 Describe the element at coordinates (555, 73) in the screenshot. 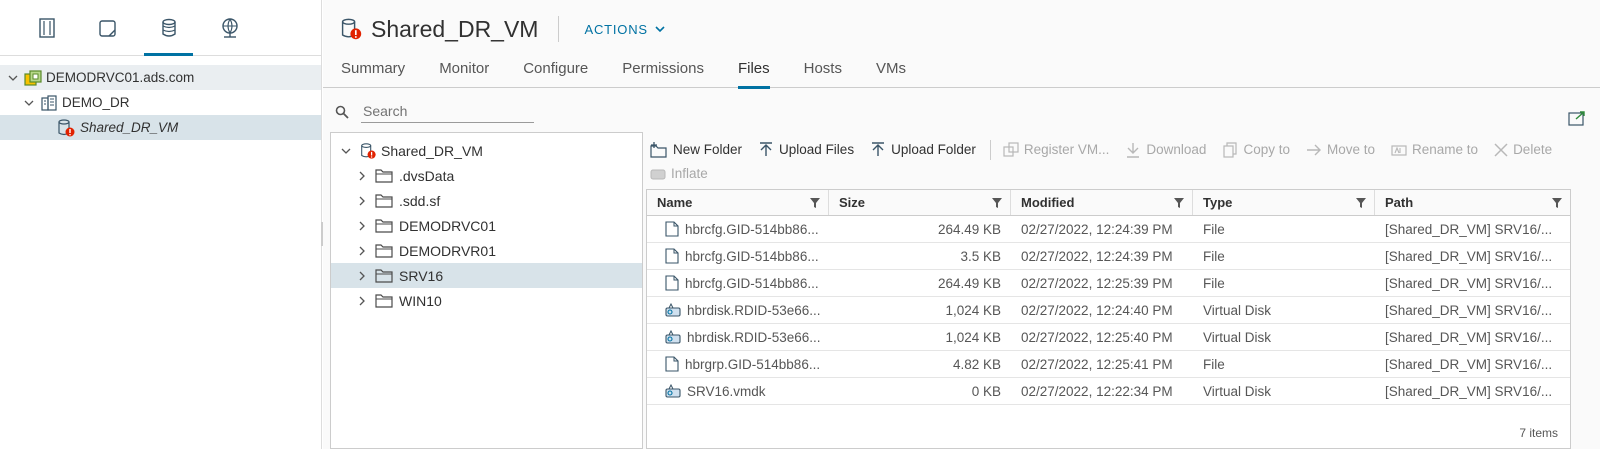

I see `tab-configure: Configure` at that location.